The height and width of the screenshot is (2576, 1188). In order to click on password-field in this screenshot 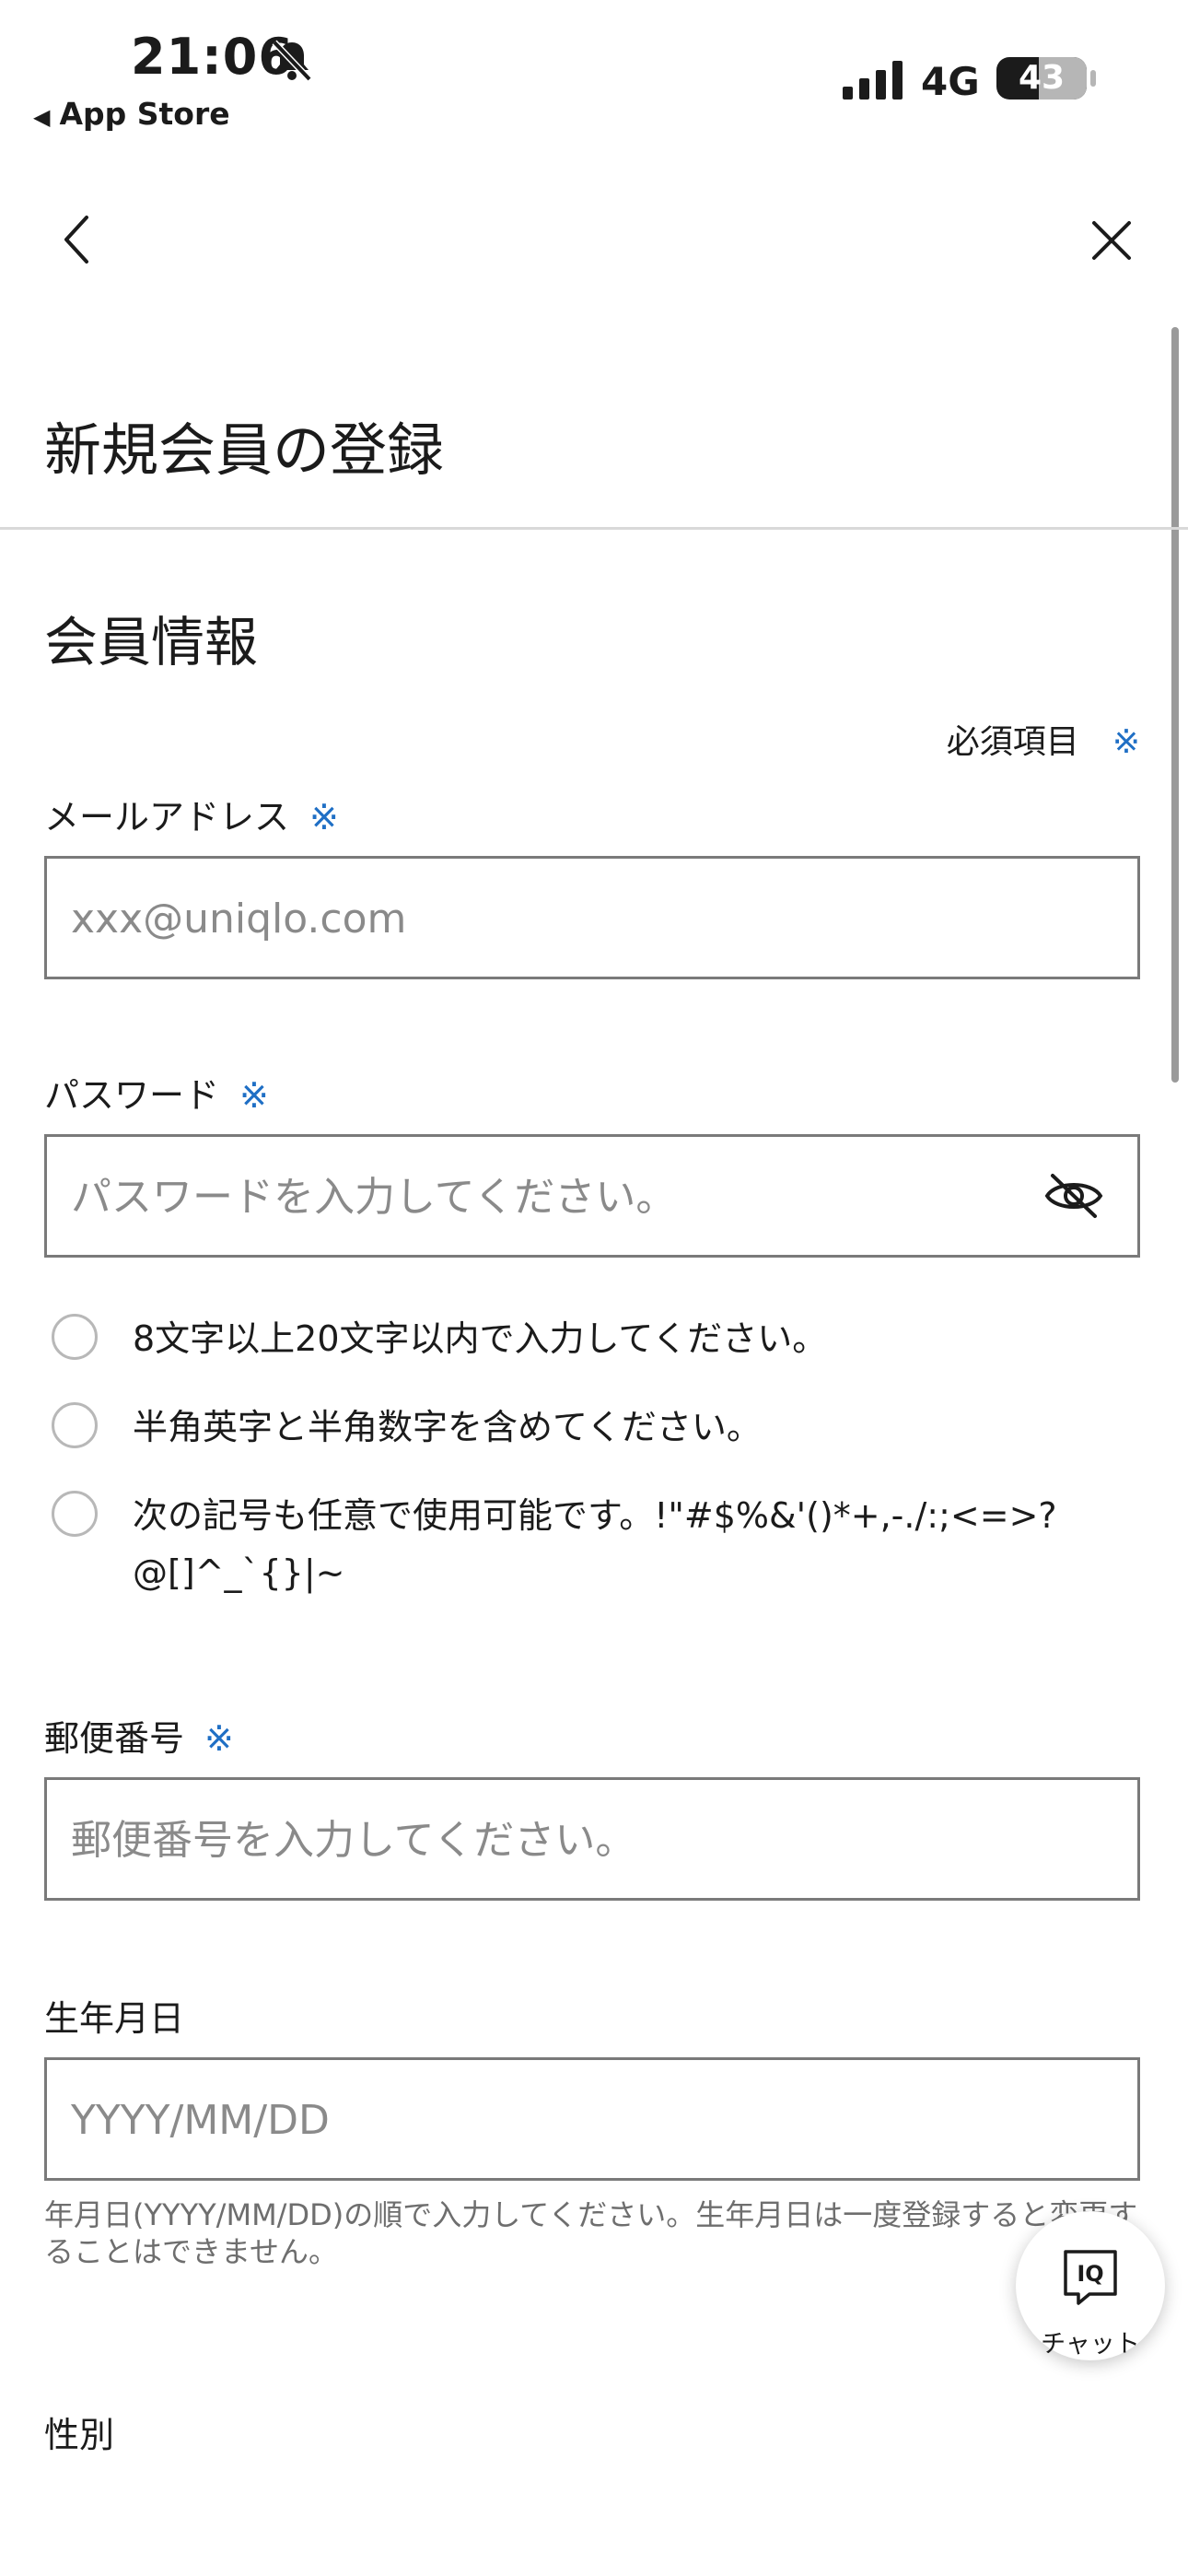, I will do `click(550, 1197)`.